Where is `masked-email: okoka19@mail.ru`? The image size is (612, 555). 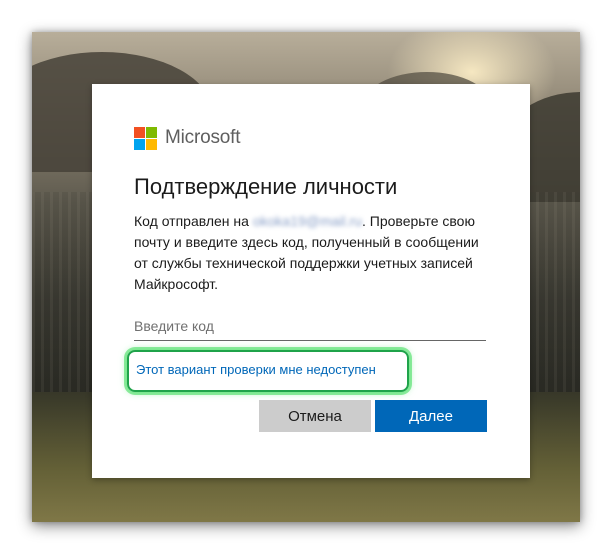
masked-email: okoka19@mail.ru is located at coordinates (307, 221).